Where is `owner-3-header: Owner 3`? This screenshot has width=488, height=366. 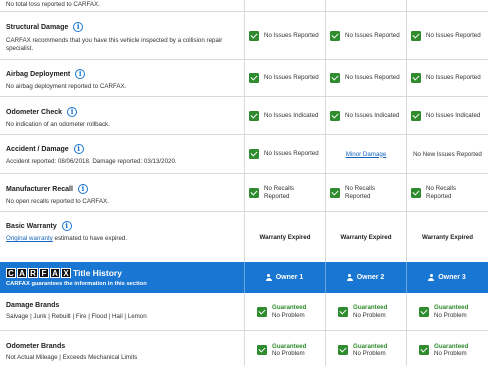 owner-3-header: Owner 3 is located at coordinates (447, 277).